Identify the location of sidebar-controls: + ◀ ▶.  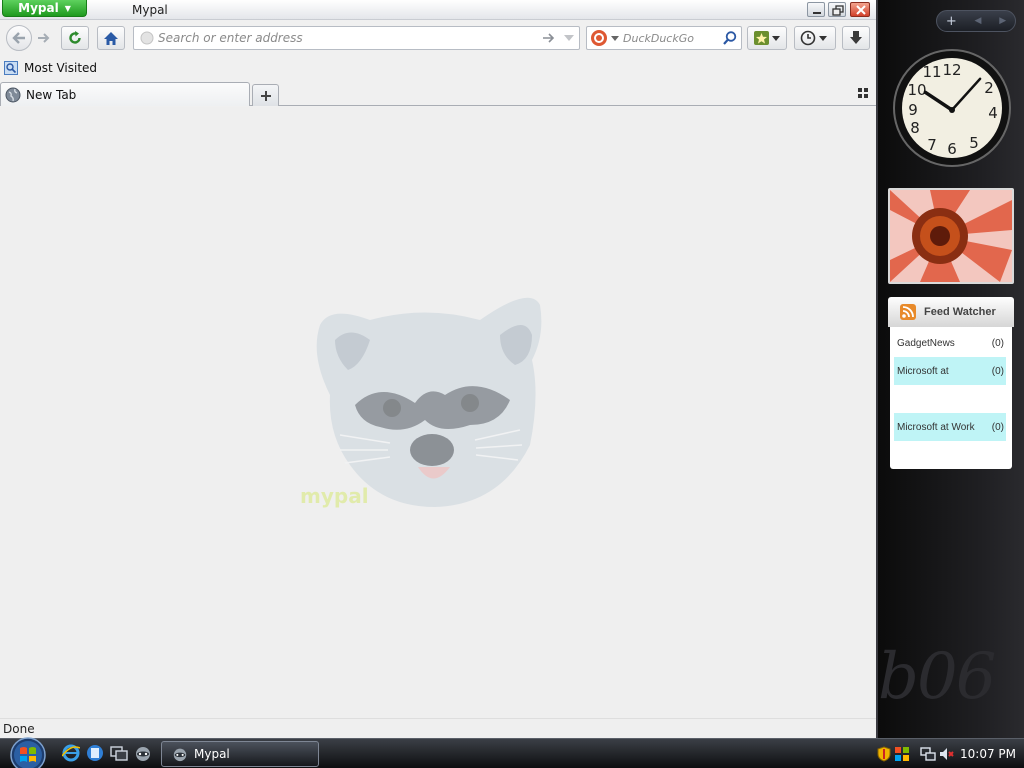
(976, 21).